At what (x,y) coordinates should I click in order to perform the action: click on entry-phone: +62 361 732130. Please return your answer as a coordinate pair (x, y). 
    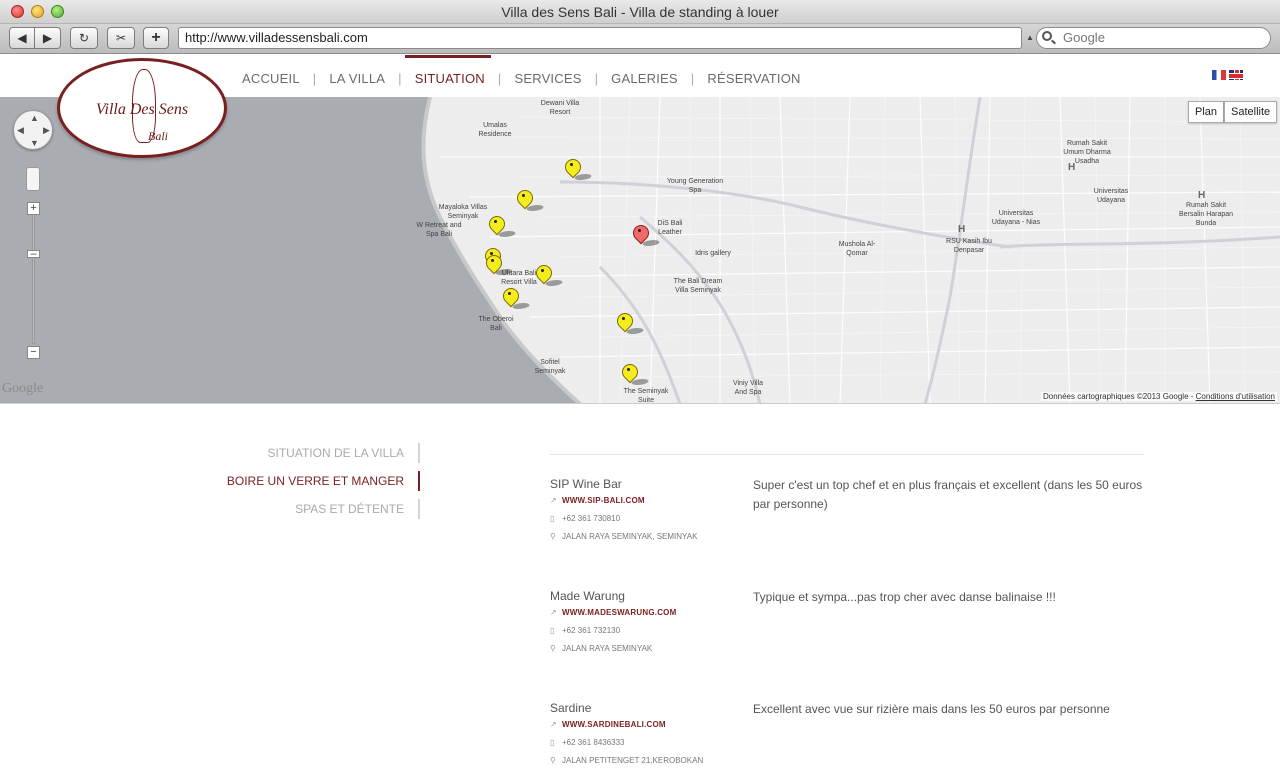
    Looking at the image, I should click on (591, 630).